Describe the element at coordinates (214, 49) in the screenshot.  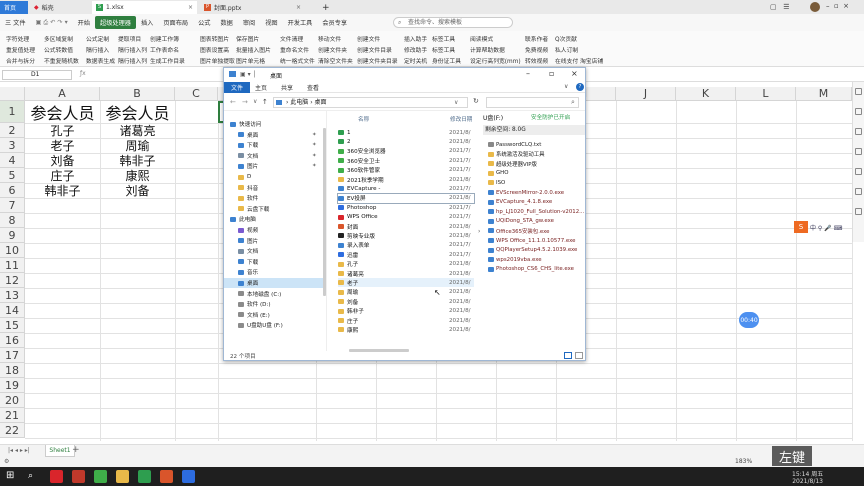
I see `ribbon-item: 图表设置高` at that location.